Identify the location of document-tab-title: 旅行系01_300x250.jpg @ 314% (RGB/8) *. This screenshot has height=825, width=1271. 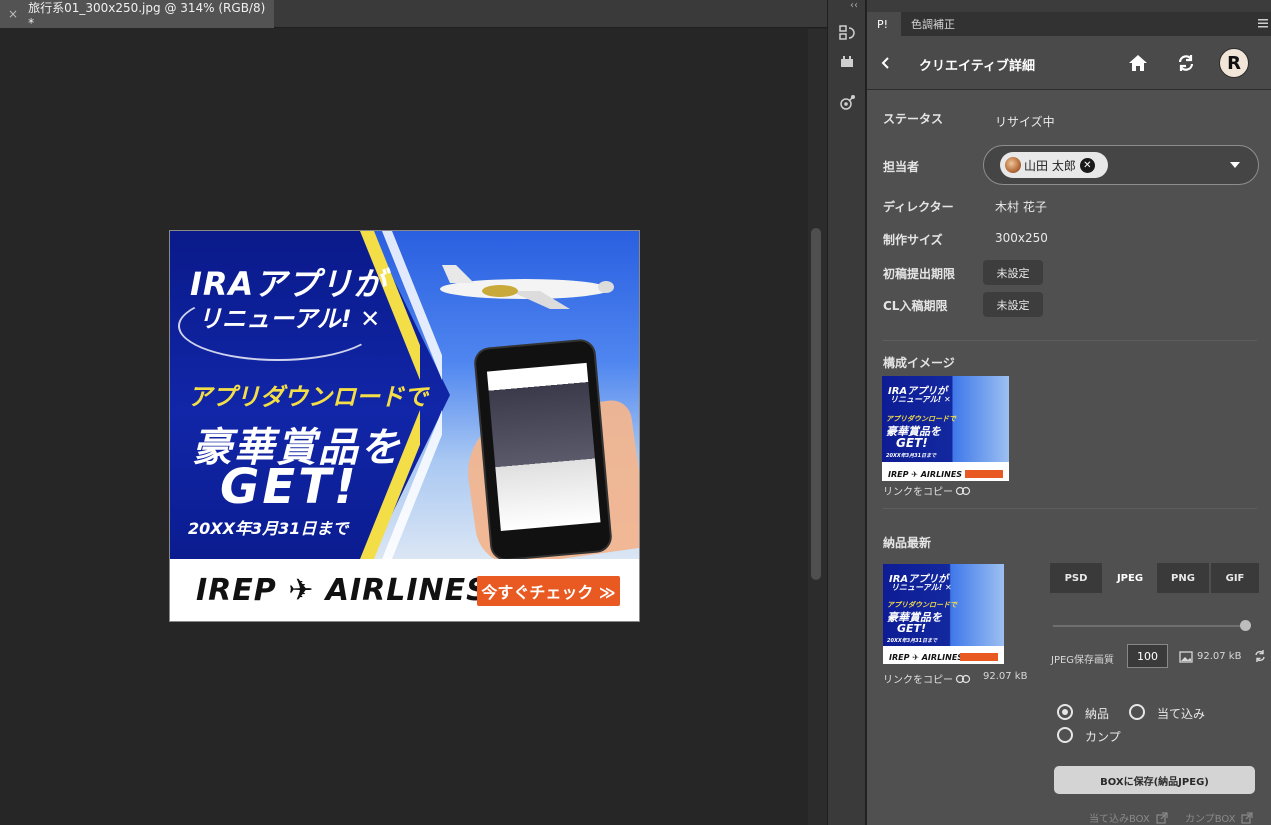
(147, 15).